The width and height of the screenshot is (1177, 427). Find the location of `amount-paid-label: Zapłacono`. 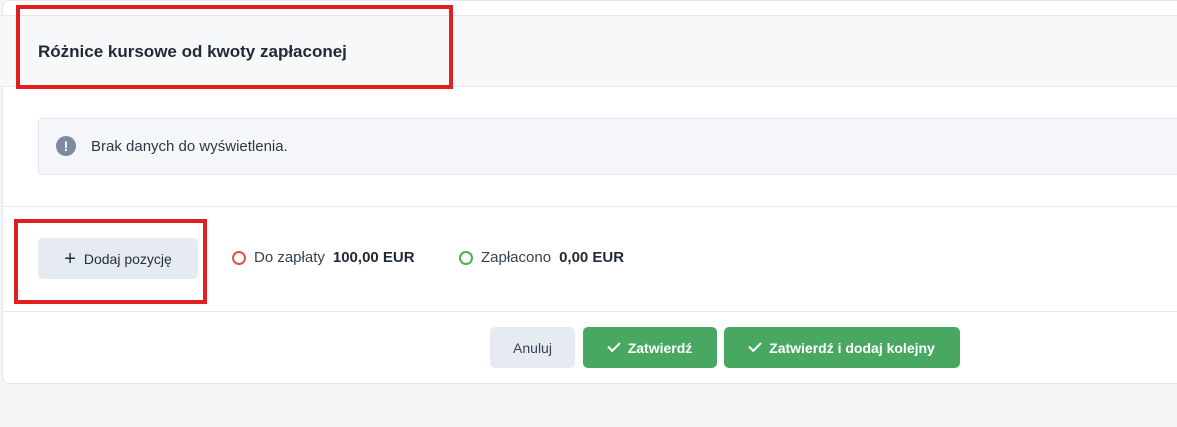

amount-paid-label: Zapłacono is located at coordinates (516, 257).